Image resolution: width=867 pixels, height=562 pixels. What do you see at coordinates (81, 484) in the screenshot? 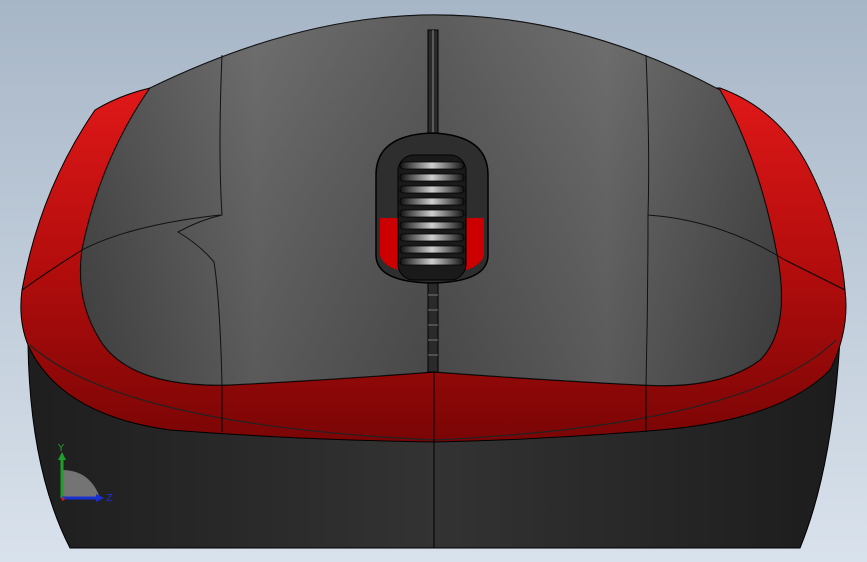
I see `triad-plane-wedge` at bounding box center [81, 484].